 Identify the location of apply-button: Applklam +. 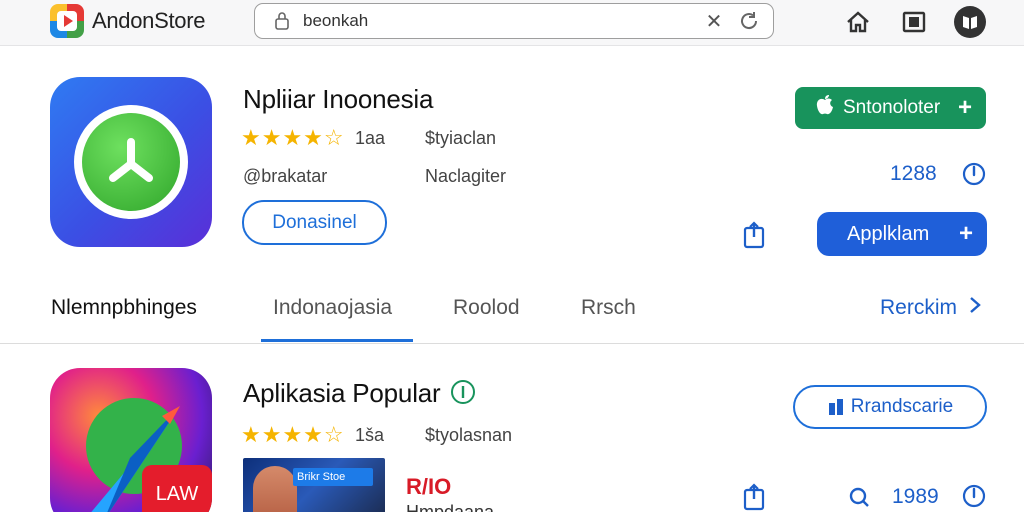
(902, 234).